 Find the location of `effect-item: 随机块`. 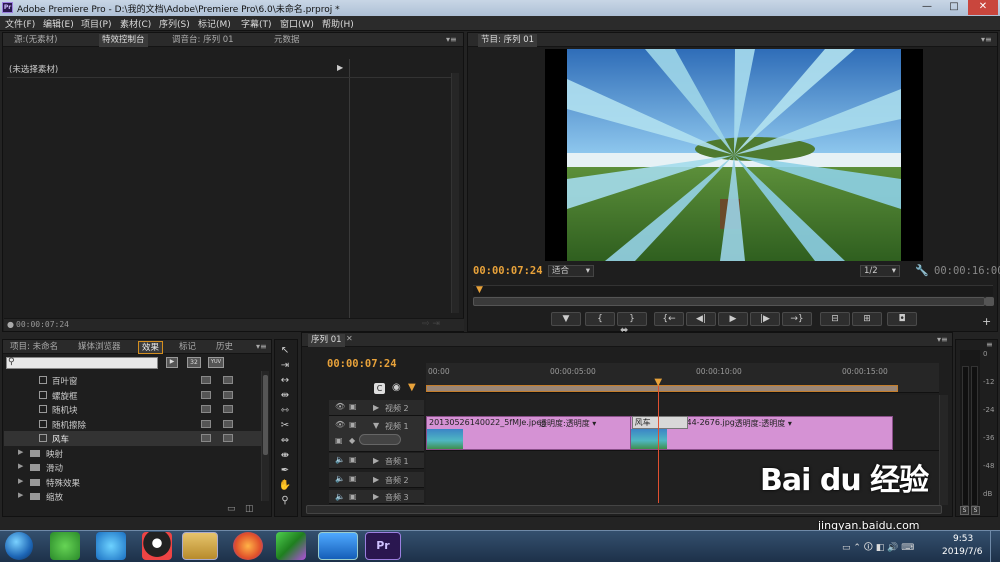

effect-item: 随机块 is located at coordinates (135, 409).